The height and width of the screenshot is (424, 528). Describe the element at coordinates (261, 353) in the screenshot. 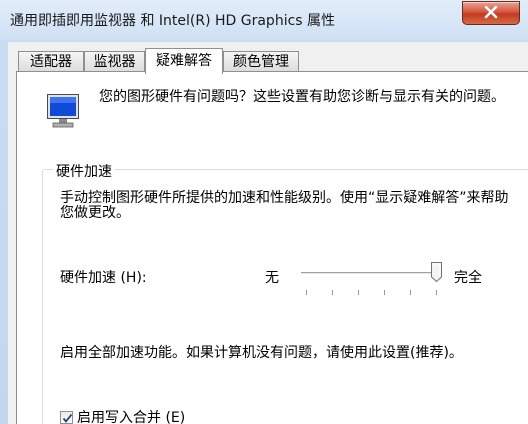

I see `acceleration-status: 启用全部加速功能。如果计算机没有问题，请使用此设置(推荐)。` at that location.